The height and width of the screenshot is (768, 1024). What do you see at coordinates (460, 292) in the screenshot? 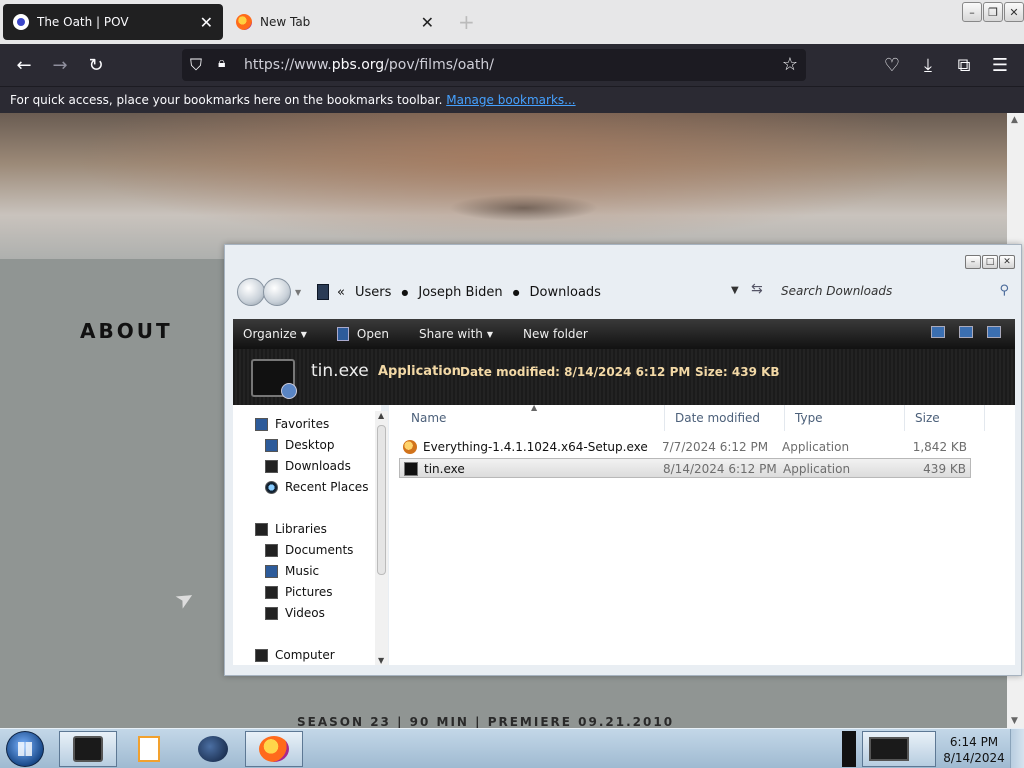
I see `breadcrumb-joseph-biden: Joseph Biden` at bounding box center [460, 292].